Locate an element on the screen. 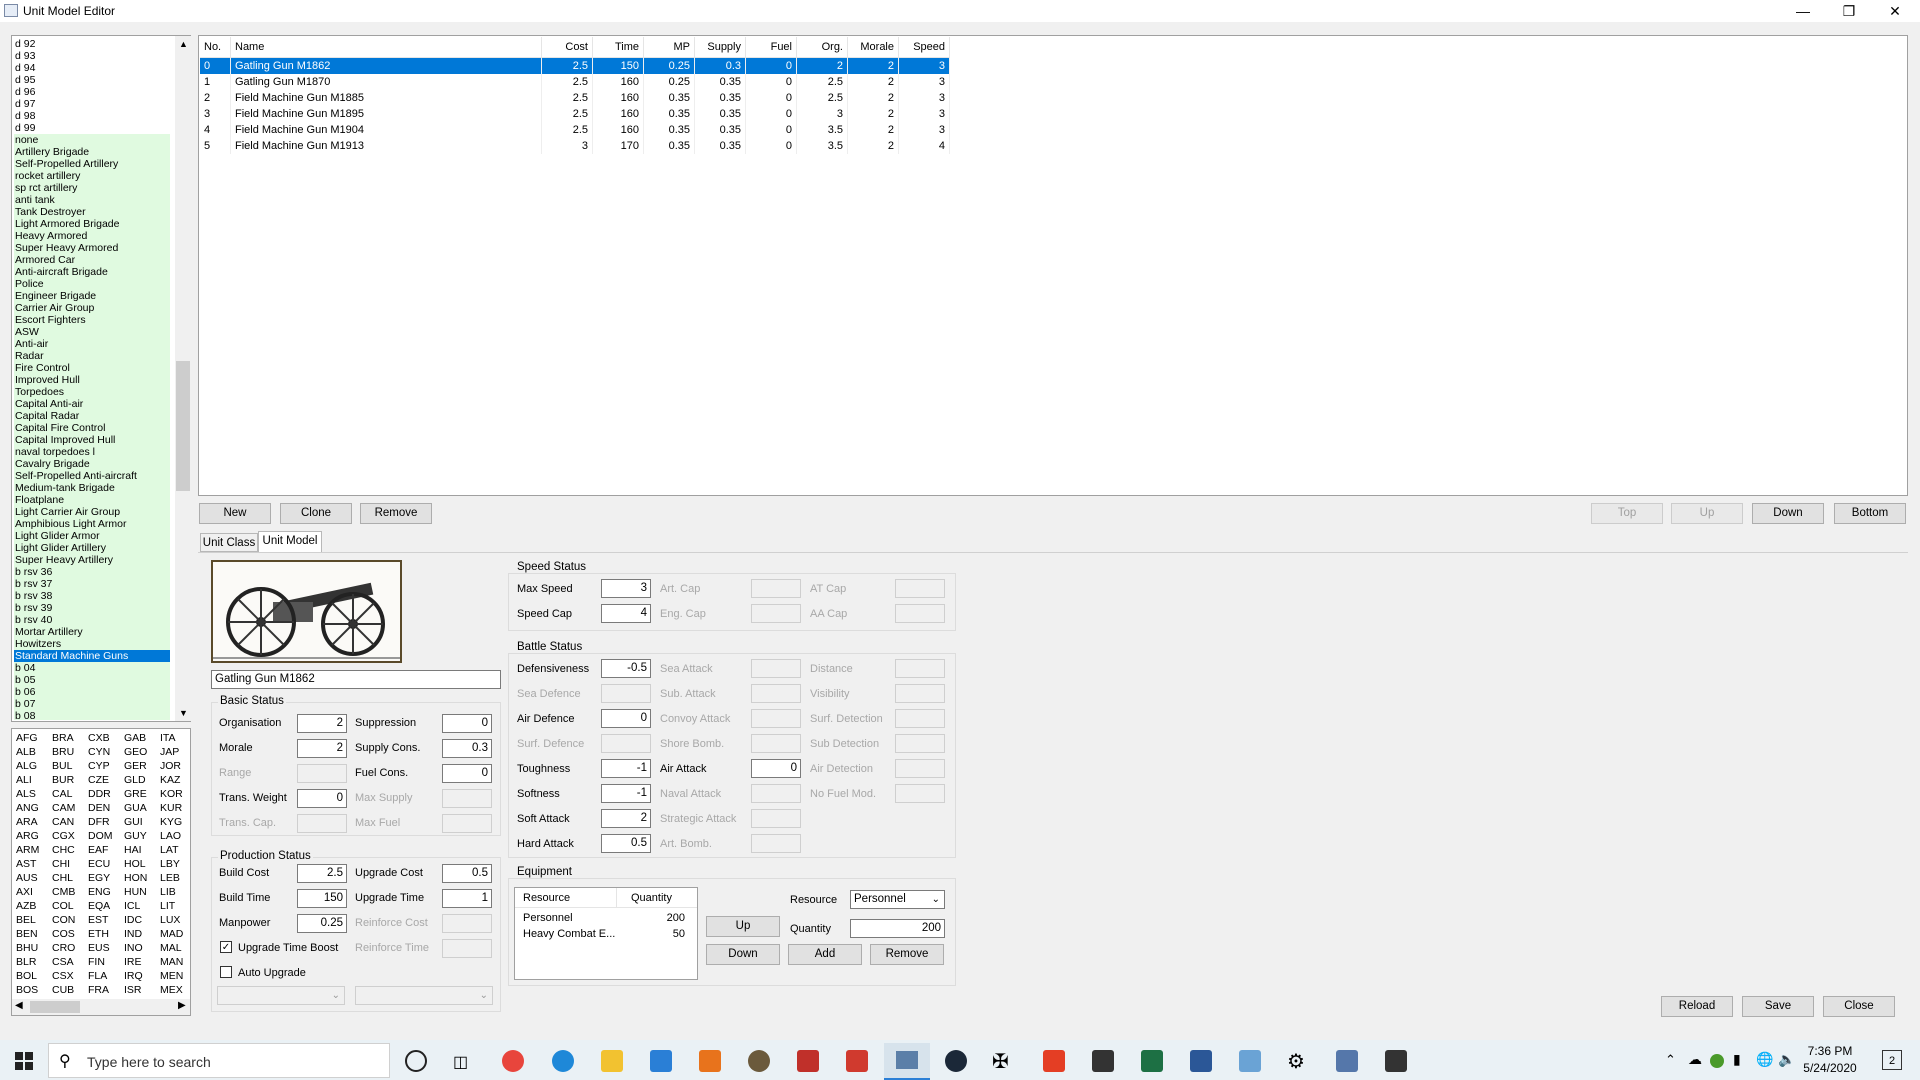  restore-button: ❐ is located at coordinates (1849, 11).